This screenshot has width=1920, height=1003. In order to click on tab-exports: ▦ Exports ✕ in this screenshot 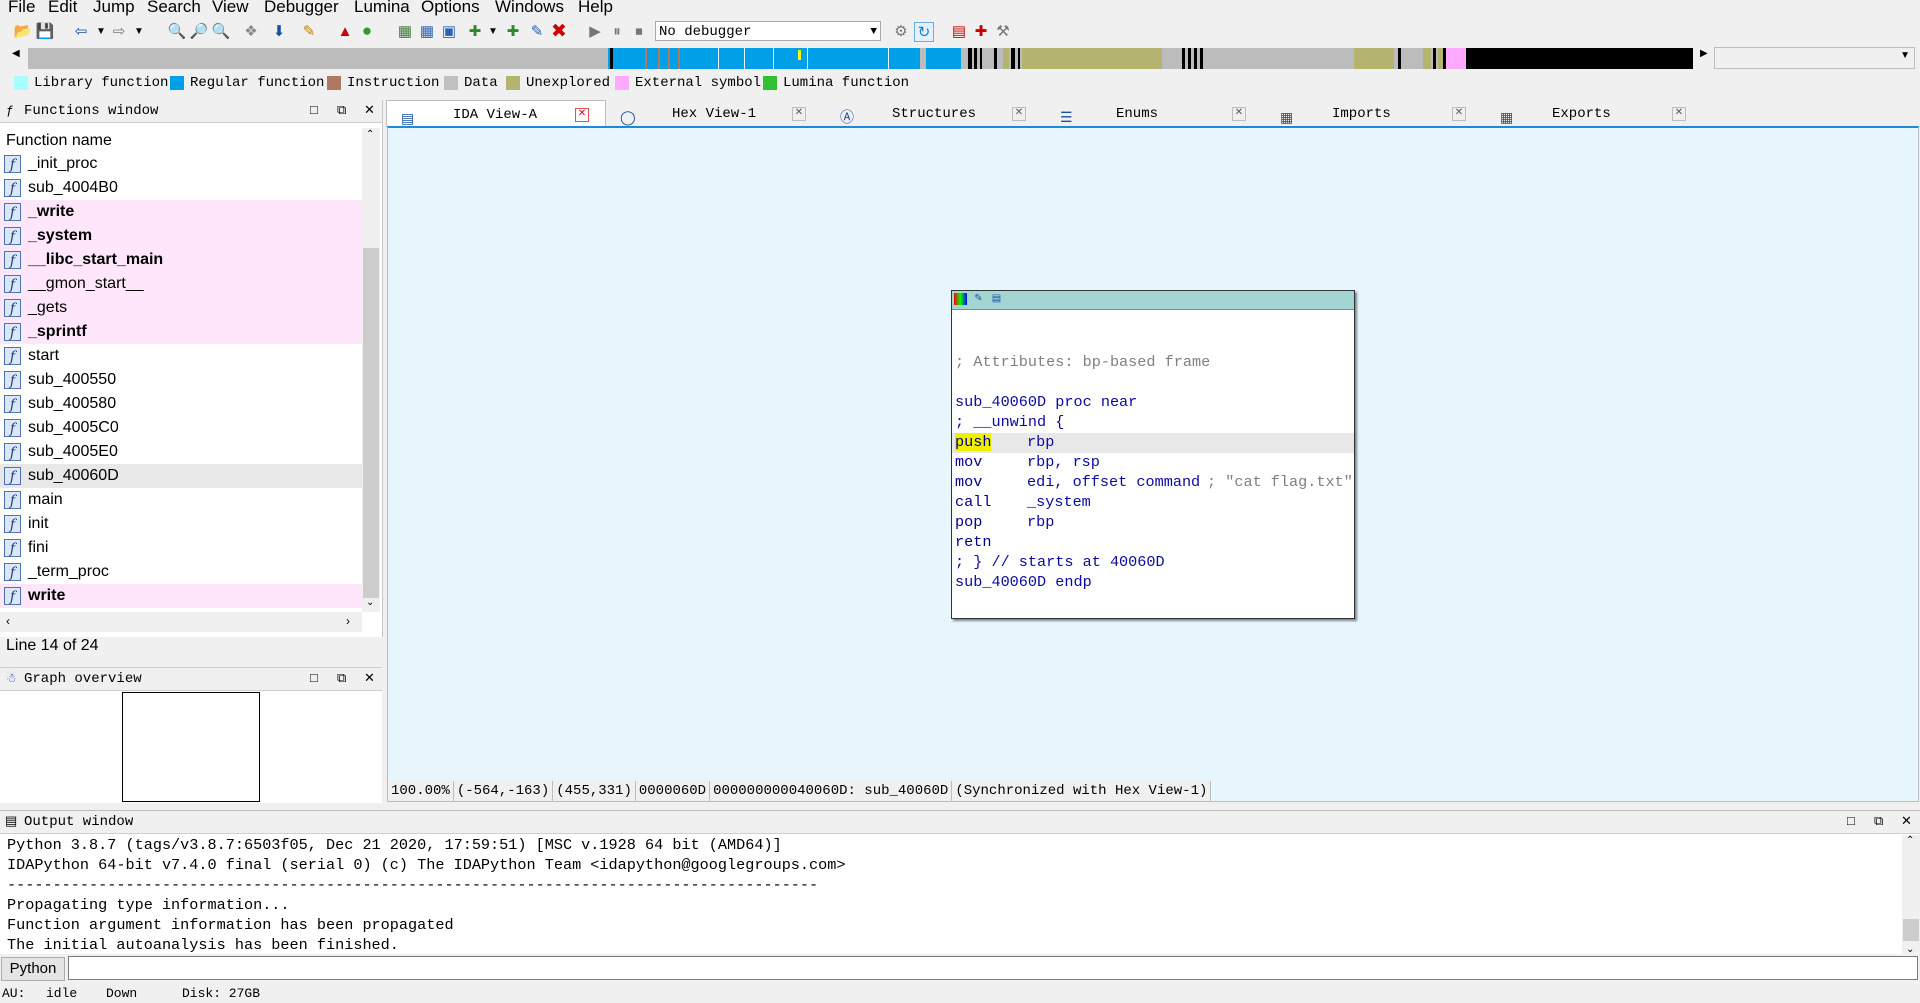, I will do `click(1595, 113)`.